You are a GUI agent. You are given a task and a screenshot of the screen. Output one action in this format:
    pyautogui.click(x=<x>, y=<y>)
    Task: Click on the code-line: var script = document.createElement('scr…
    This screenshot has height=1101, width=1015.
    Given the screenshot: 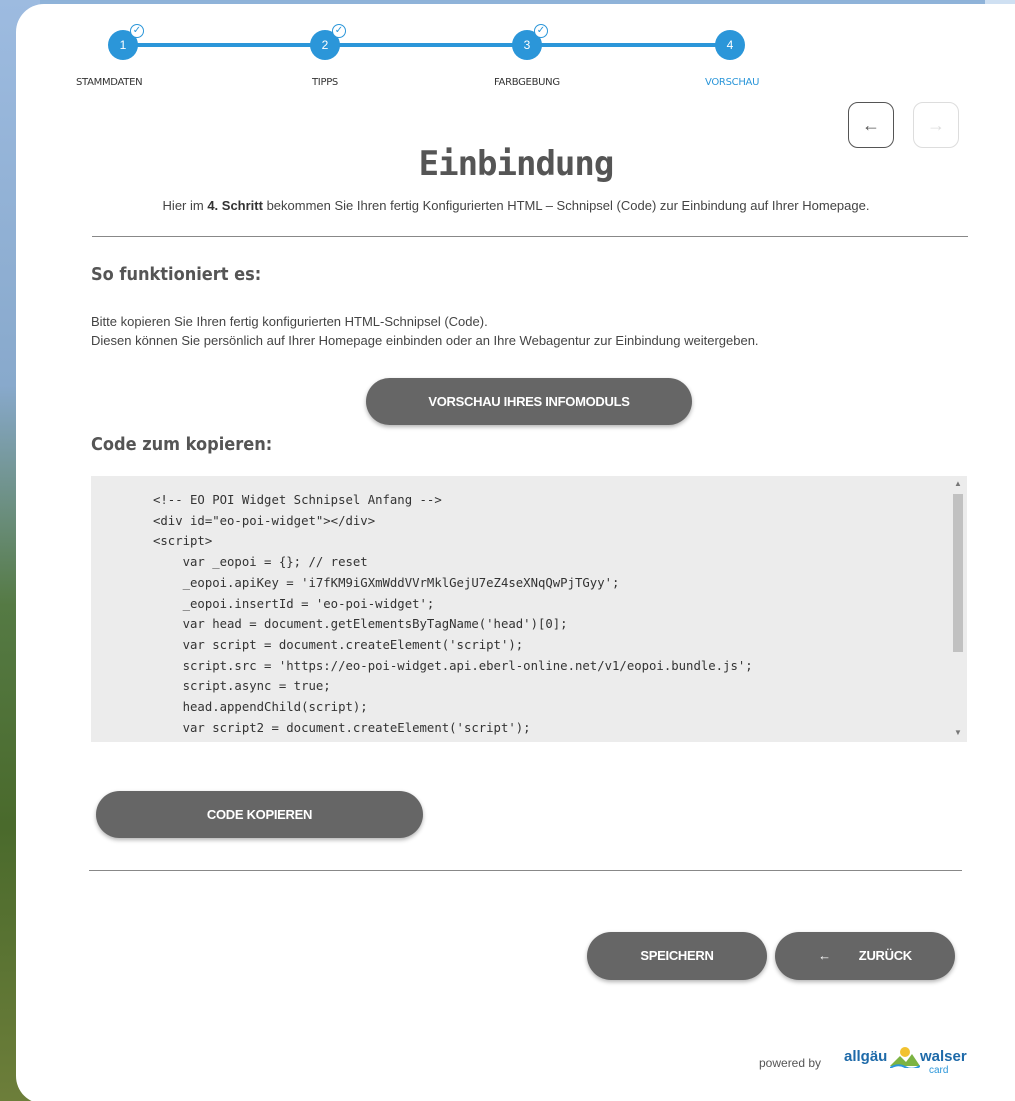 What is the action you would take?
    pyautogui.click(x=338, y=644)
    